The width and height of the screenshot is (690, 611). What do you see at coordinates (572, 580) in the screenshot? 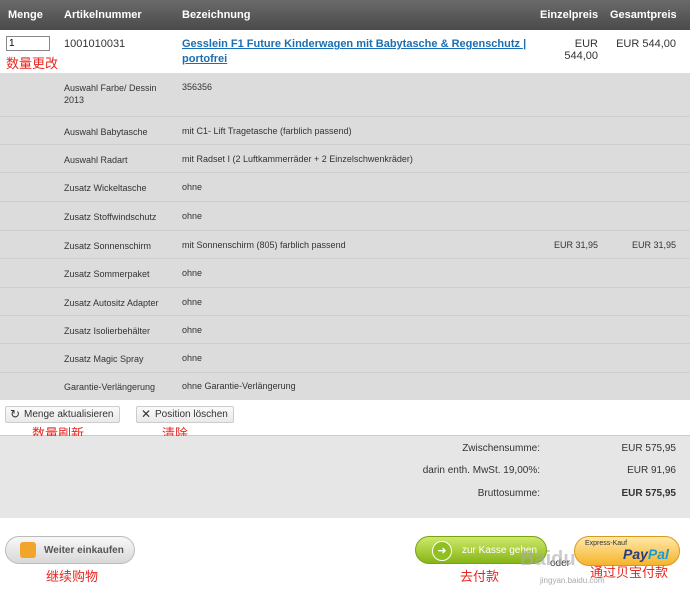
I see `baidu-watermark-url: jingyan.baidu.com` at bounding box center [572, 580].